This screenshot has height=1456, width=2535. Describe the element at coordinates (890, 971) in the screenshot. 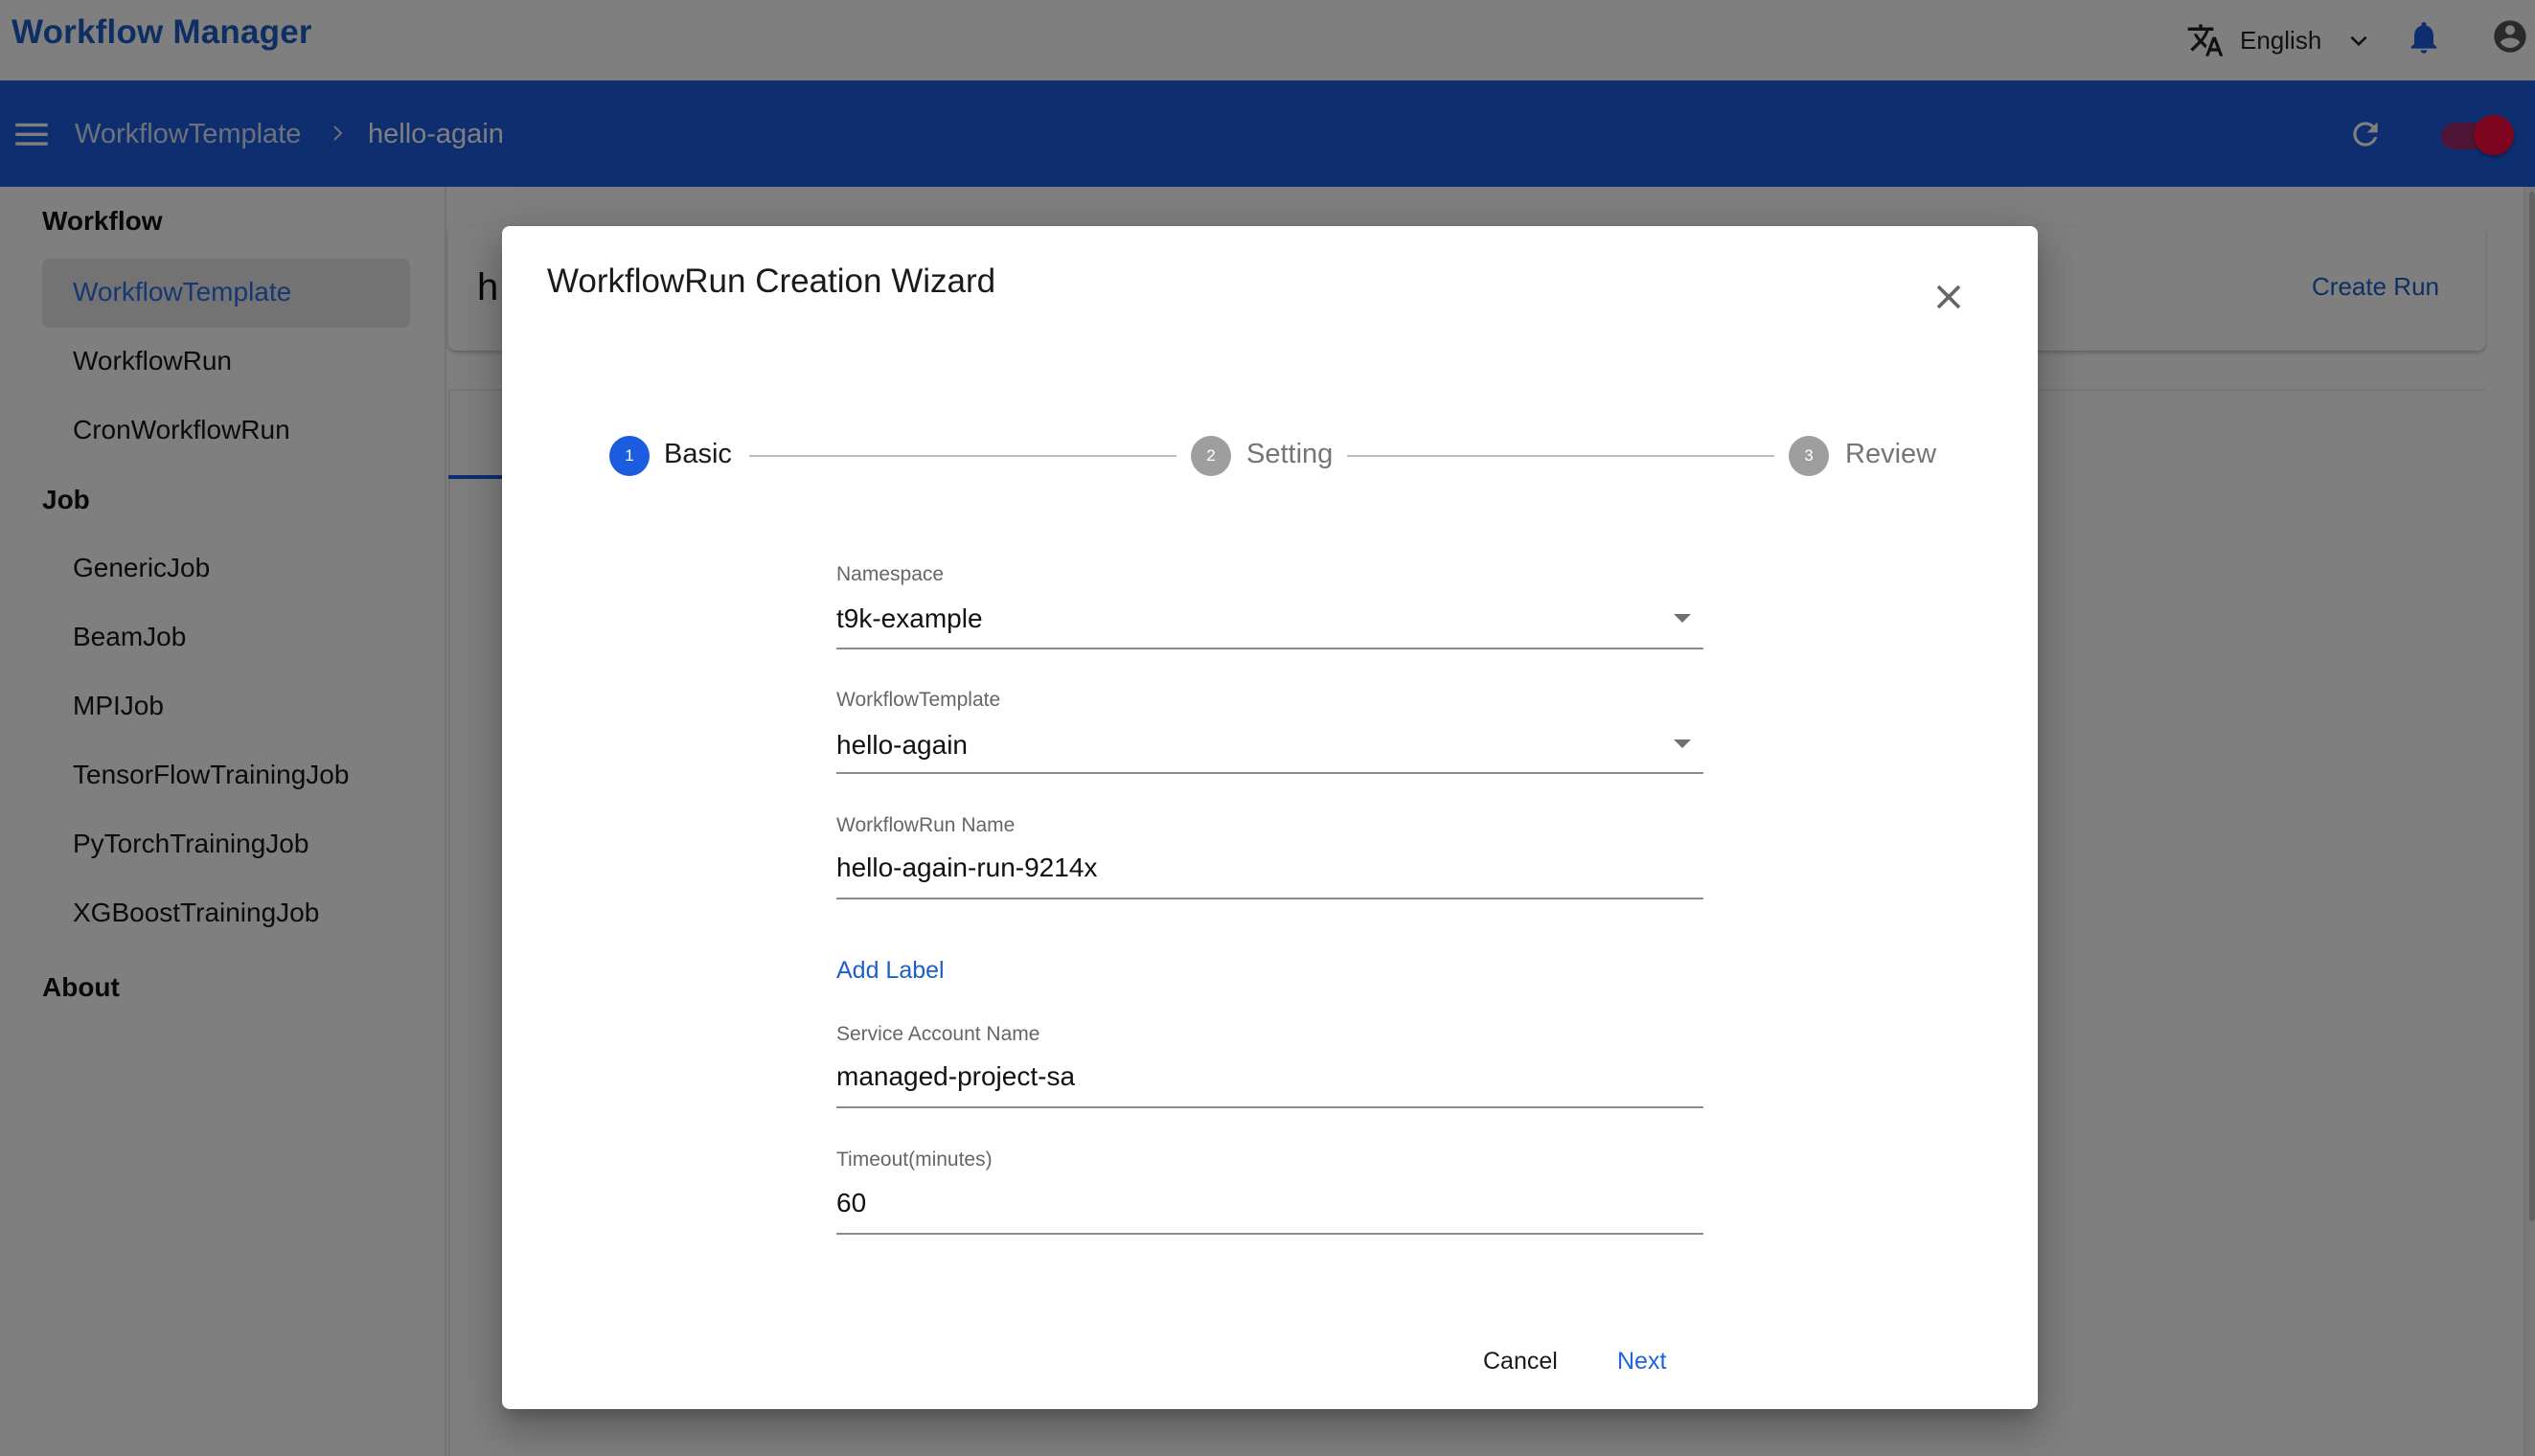

I see `add-label-button: Add Label` at that location.